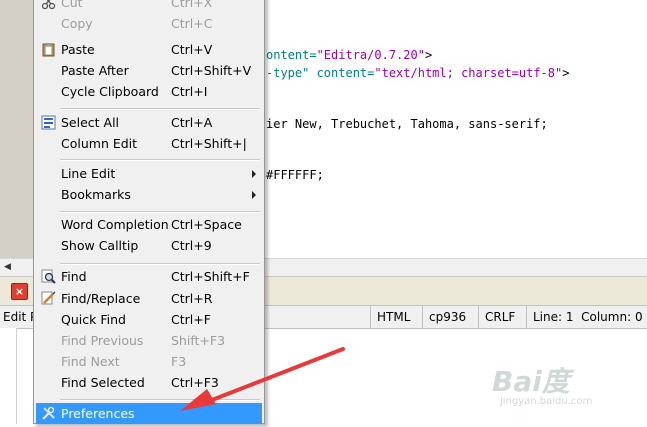 The width and height of the screenshot is (647, 427). Describe the element at coordinates (262, 379) in the screenshot. I see `annotation-arrow-icon` at that location.